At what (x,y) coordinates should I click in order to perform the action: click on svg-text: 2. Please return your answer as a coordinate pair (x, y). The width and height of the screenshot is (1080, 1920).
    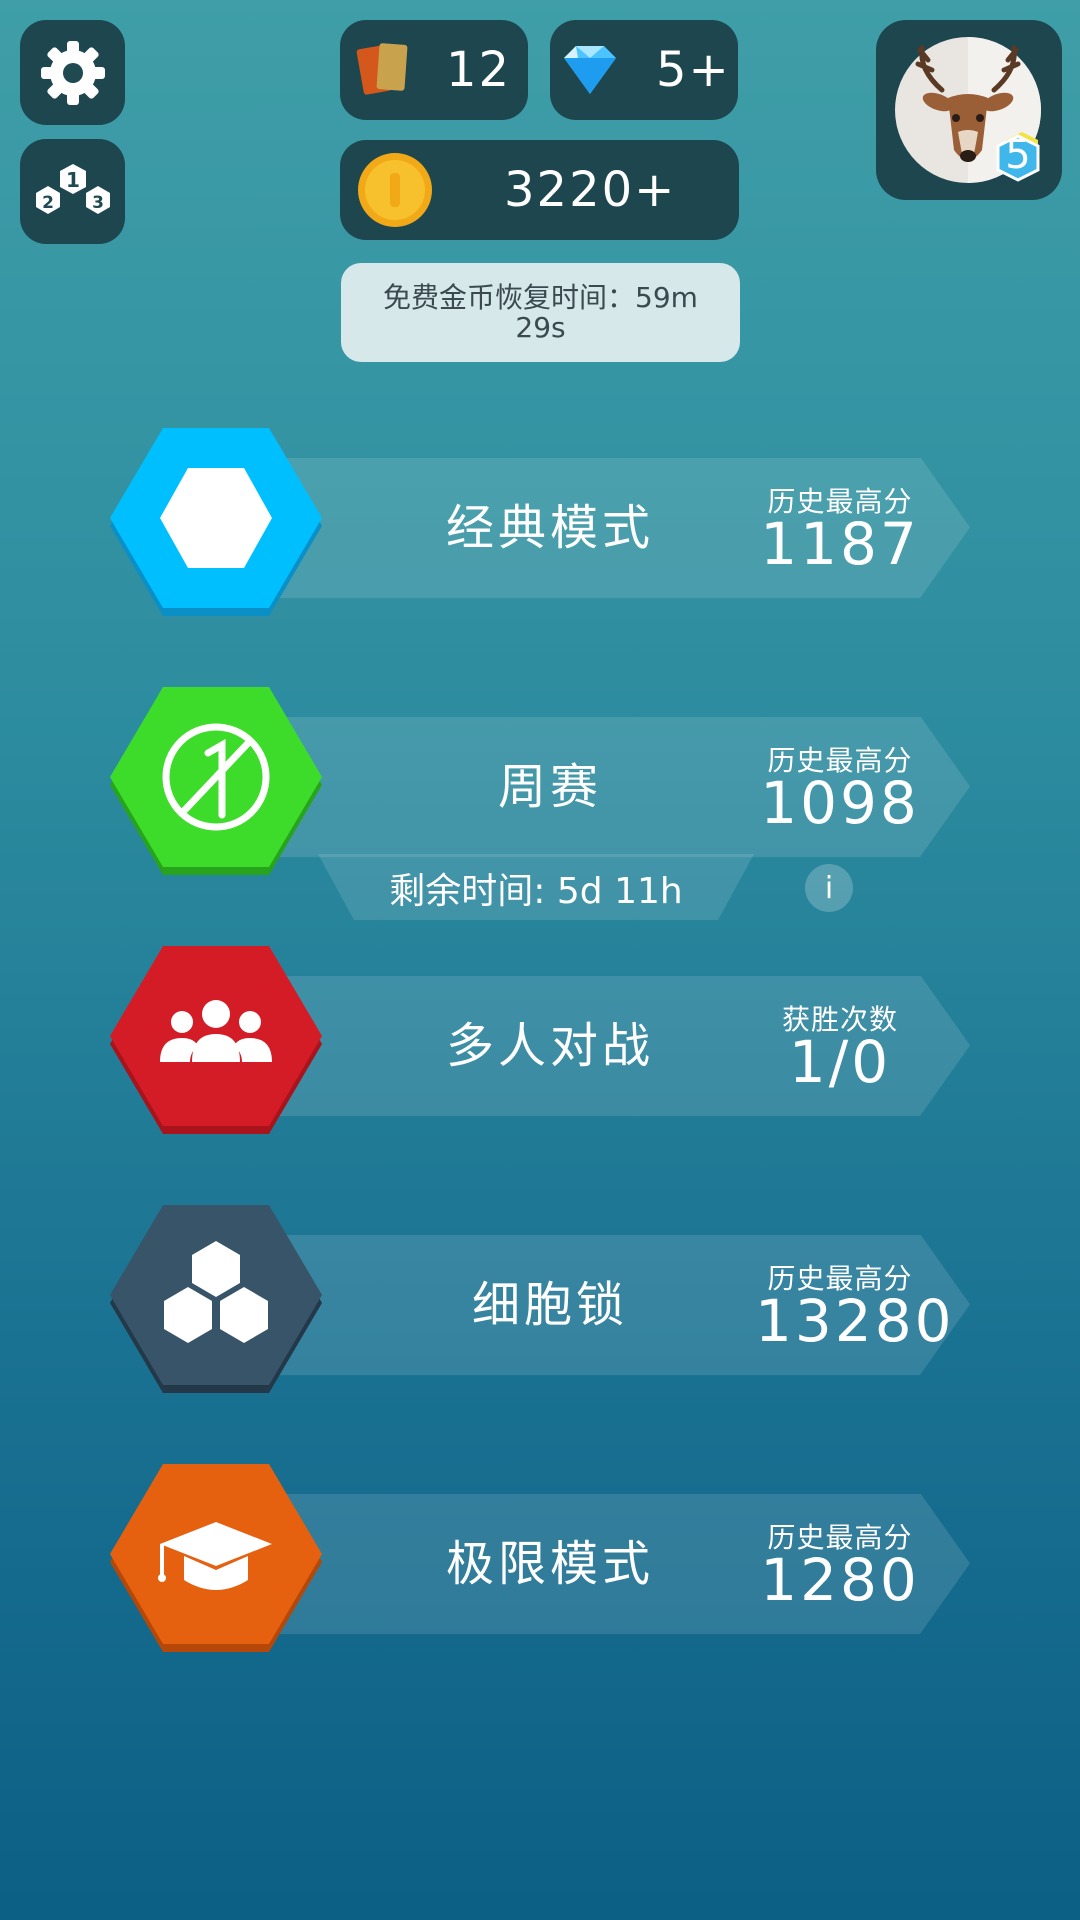
    Looking at the image, I should click on (48, 203).